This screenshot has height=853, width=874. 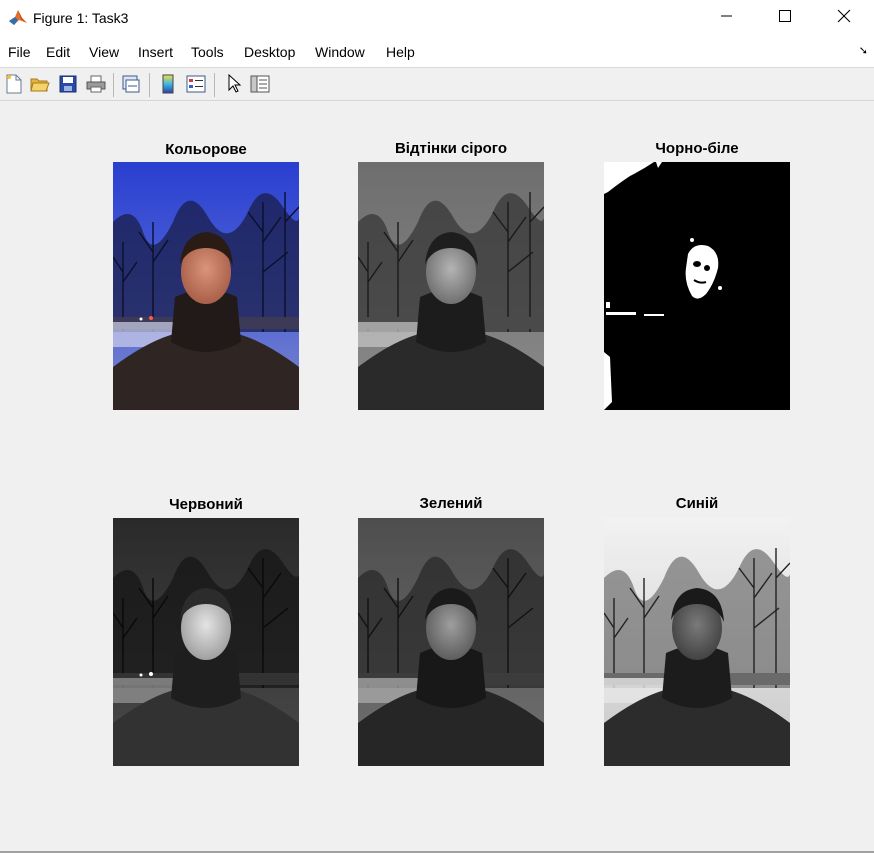 I want to click on window-title: Figure 1: Task3, so click(x=81, y=18).